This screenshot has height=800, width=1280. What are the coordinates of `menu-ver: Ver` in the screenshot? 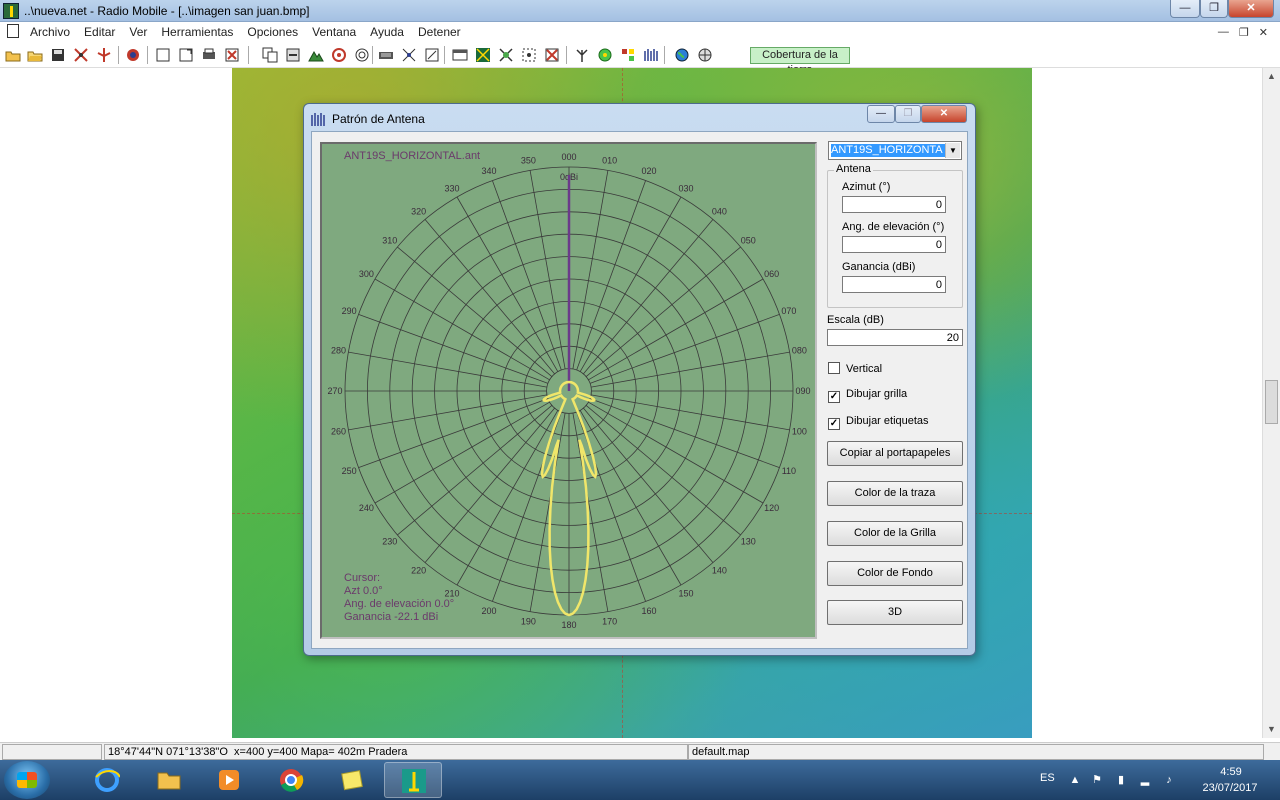 It's located at (138, 32).